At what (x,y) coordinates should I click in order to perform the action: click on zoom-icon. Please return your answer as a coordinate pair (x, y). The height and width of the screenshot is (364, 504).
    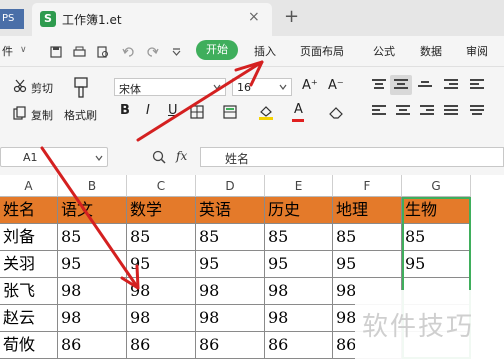
    Looking at the image, I should click on (159, 157).